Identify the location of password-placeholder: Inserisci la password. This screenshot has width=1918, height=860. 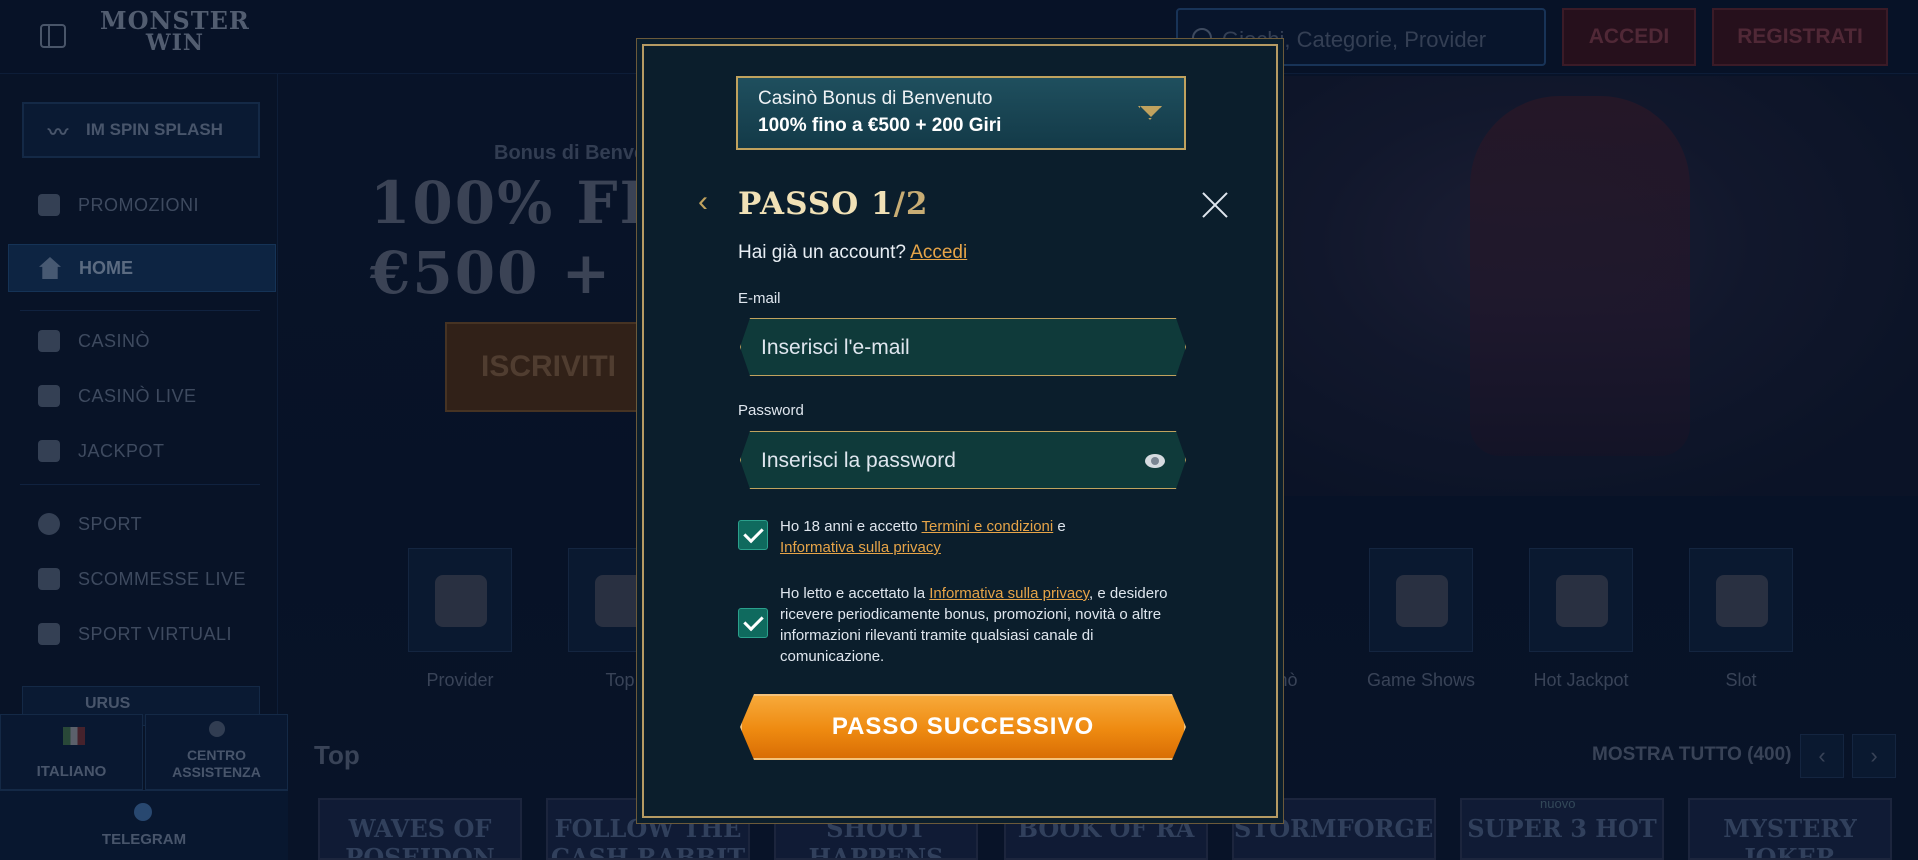
(858, 460).